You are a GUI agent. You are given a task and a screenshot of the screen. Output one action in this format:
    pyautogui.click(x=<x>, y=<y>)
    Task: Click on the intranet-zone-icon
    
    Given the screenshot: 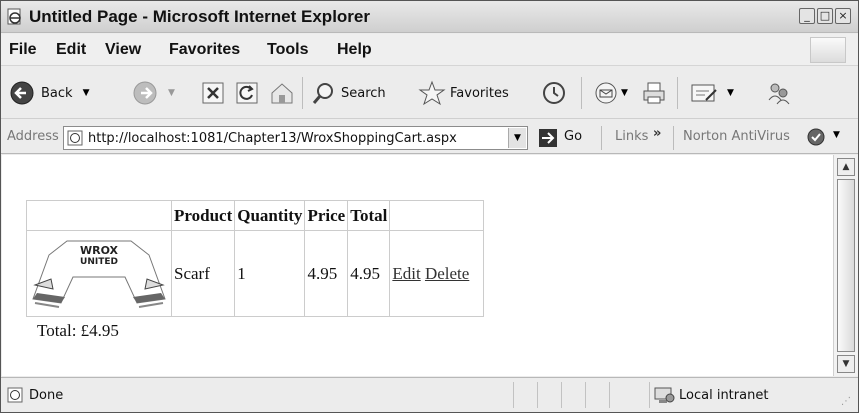 What is the action you would take?
    pyautogui.click(x=664, y=395)
    